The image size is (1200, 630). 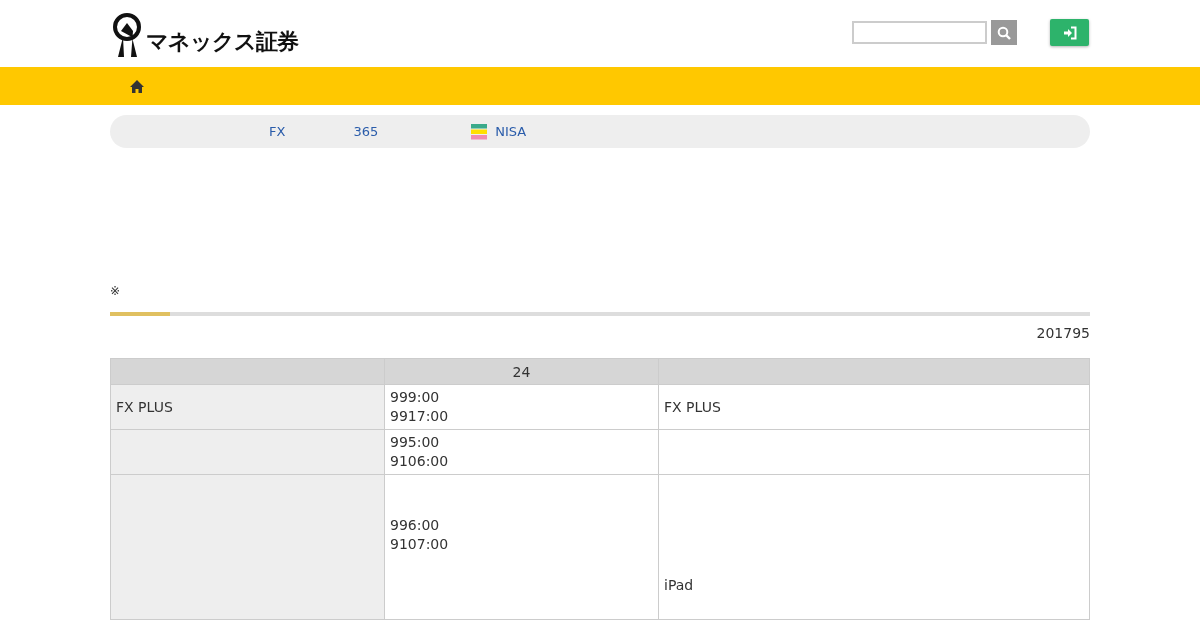 I want to click on breadcrumb-link: NISA, so click(x=499, y=131).